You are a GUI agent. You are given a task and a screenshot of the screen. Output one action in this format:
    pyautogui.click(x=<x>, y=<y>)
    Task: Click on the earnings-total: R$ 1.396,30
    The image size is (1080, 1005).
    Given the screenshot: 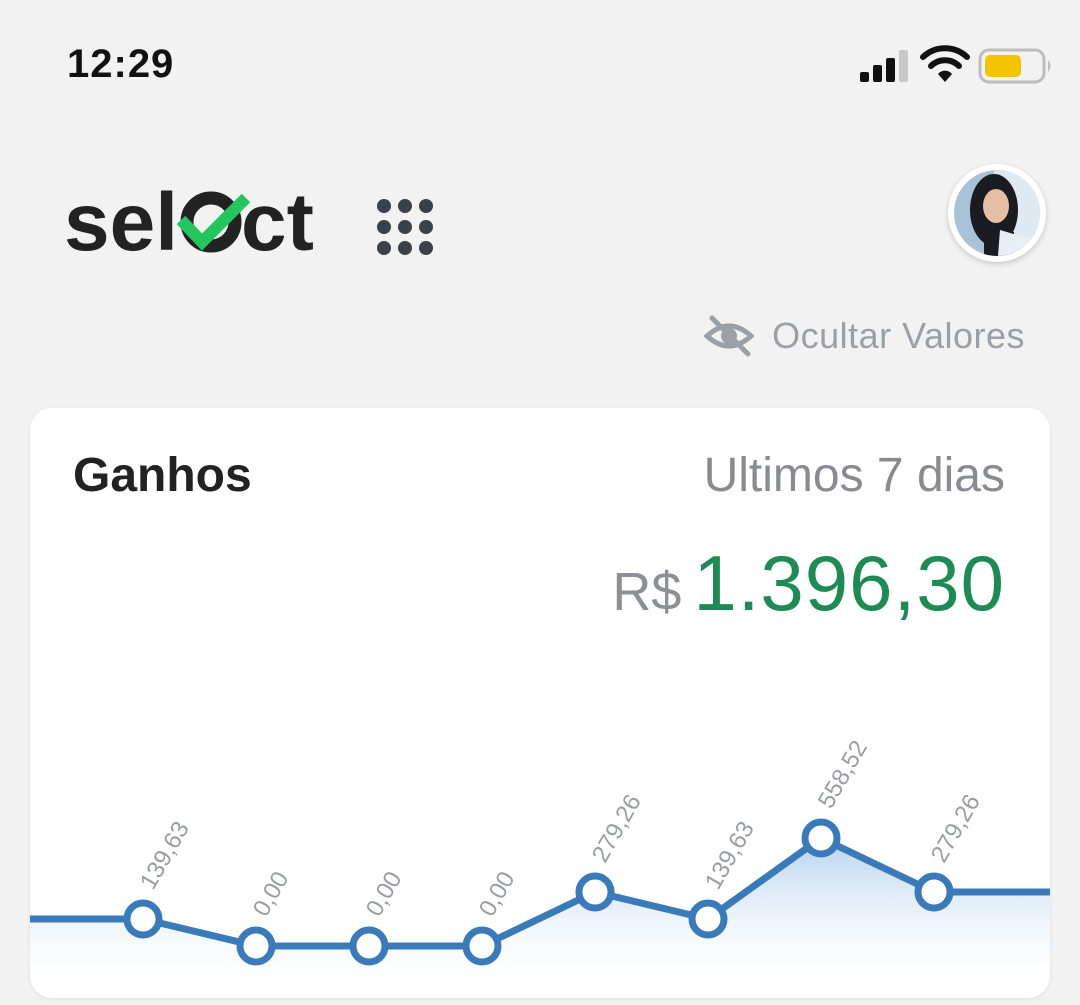 What is the action you would take?
    pyautogui.click(x=808, y=583)
    